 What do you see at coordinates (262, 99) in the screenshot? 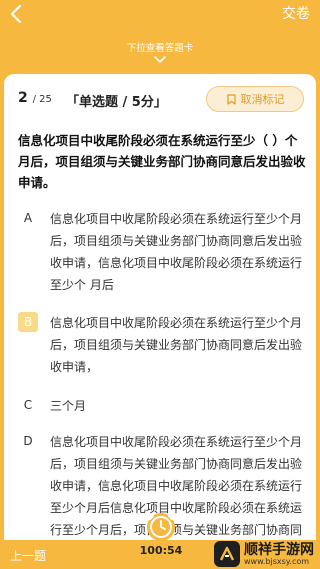
I see `unmark-label: 取消标记` at bounding box center [262, 99].